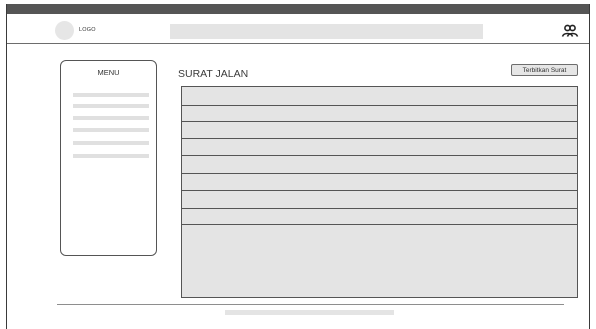 This screenshot has height=329, width=596. I want to click on search-bar, so click(326, 31).